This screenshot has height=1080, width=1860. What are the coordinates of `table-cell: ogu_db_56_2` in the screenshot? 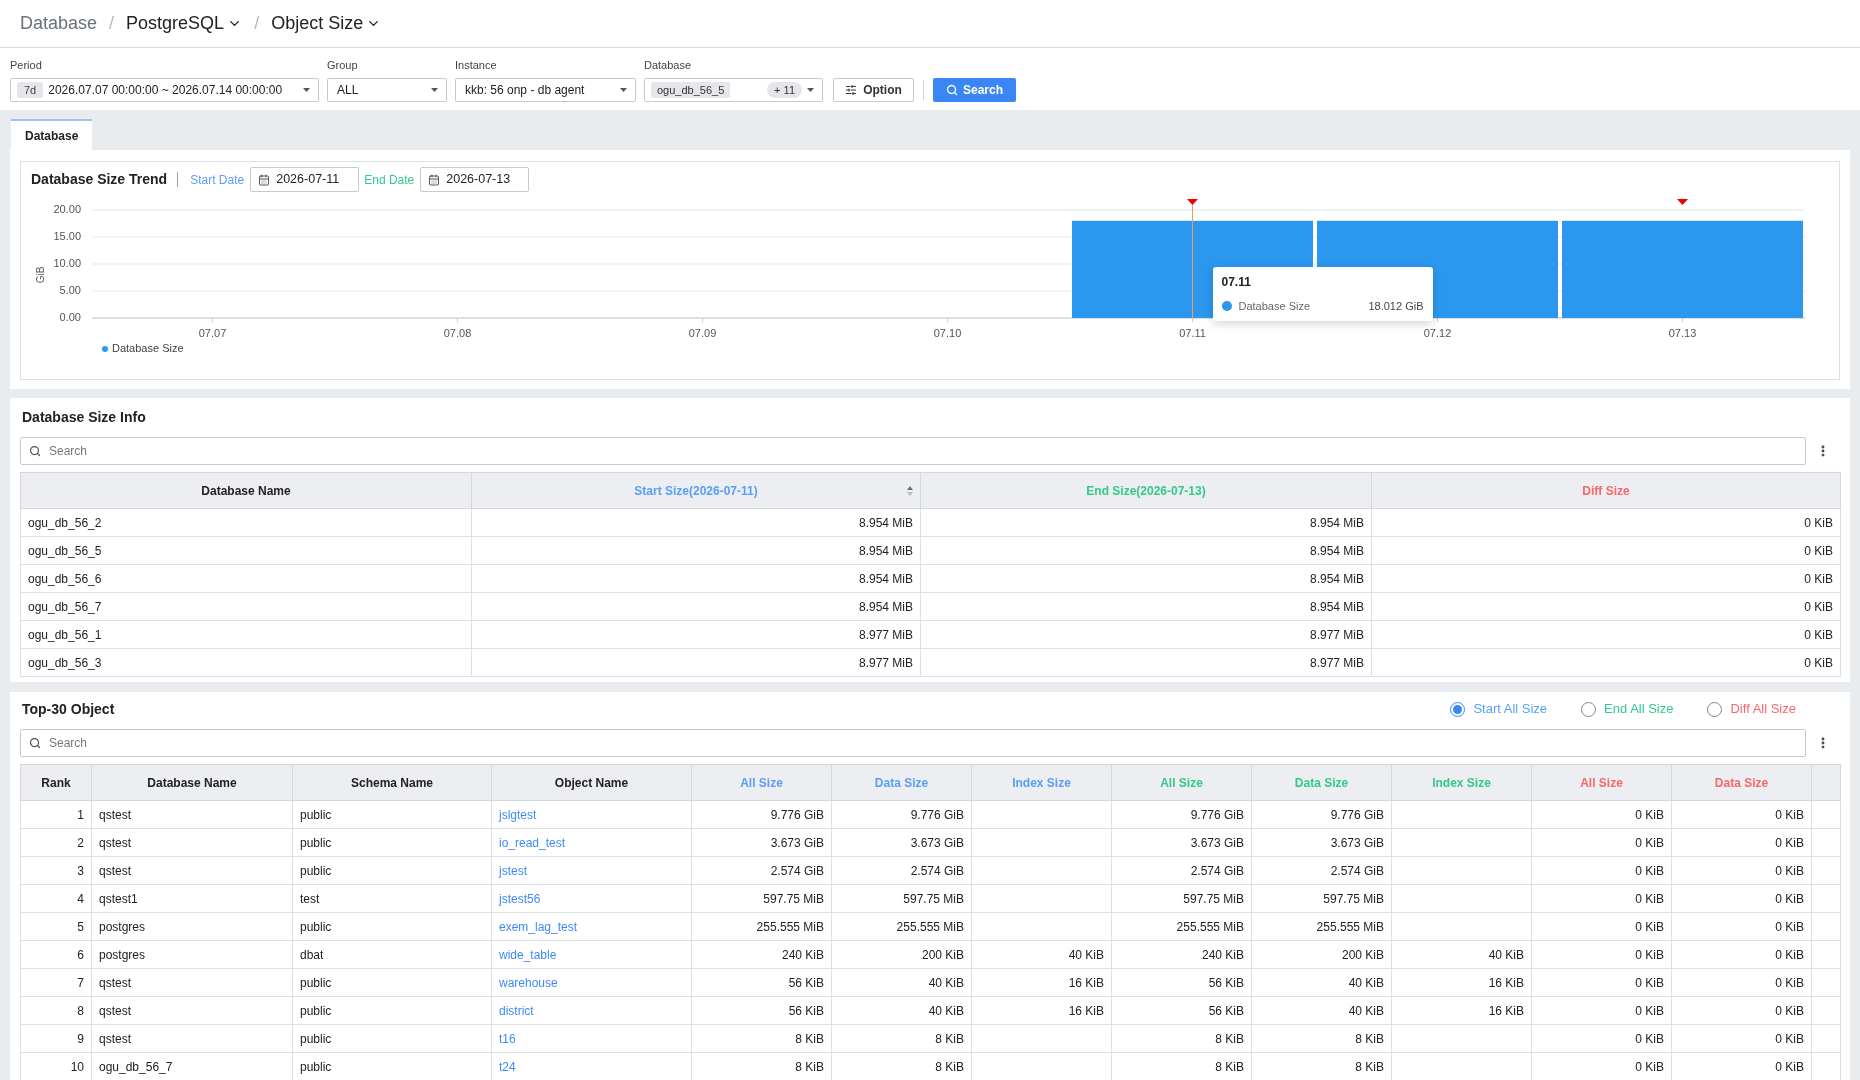 It's located at (246, 522).